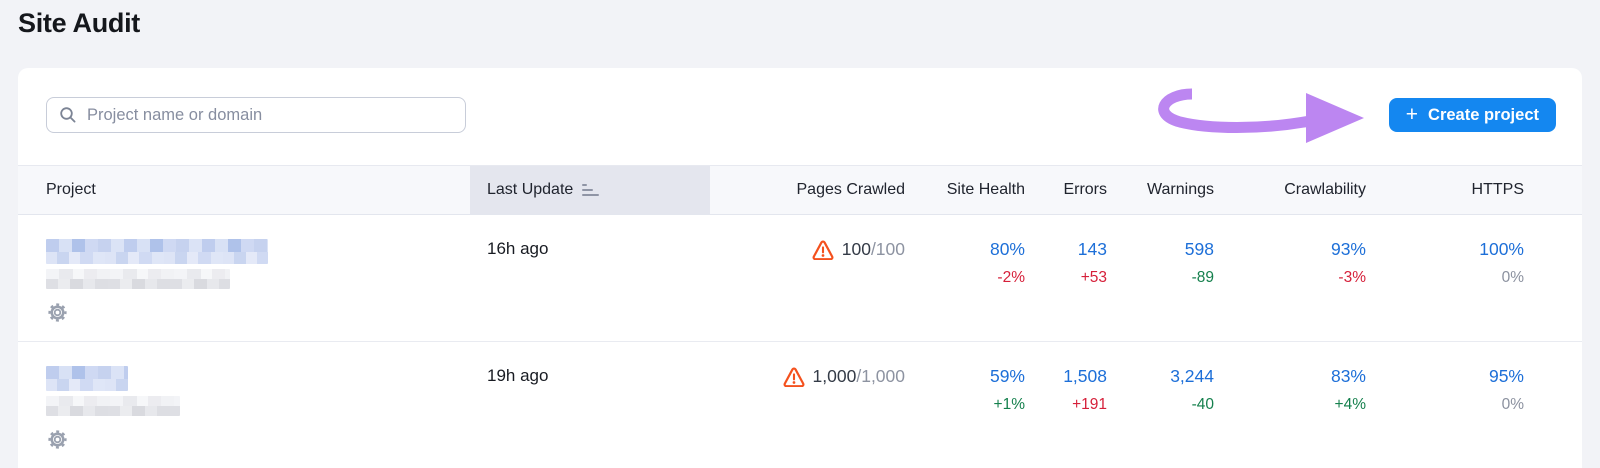 The width and height of the screenshot is (1600, 468). I want to click on errors-delta: +191, so click(1089, 404).